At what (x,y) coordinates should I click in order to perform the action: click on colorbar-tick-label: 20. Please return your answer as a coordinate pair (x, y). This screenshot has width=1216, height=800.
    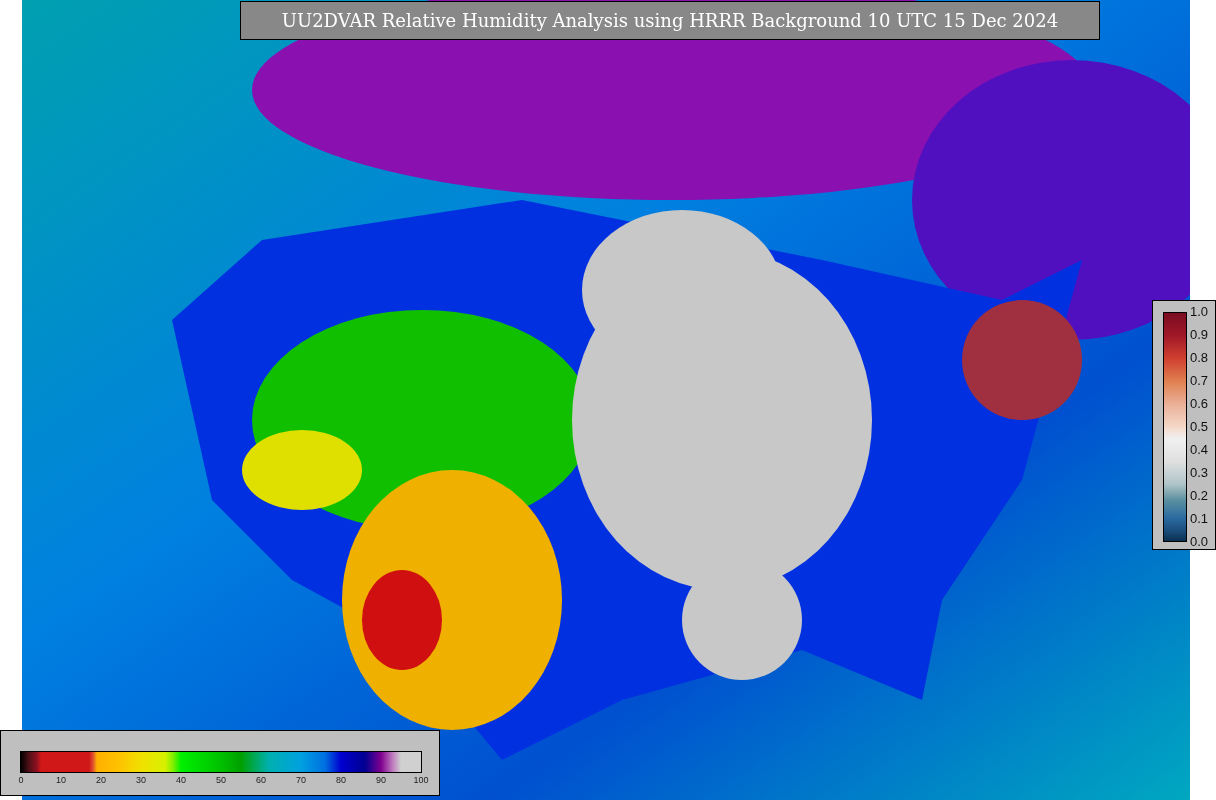
    Looking at the image, I should click on (101, 780).